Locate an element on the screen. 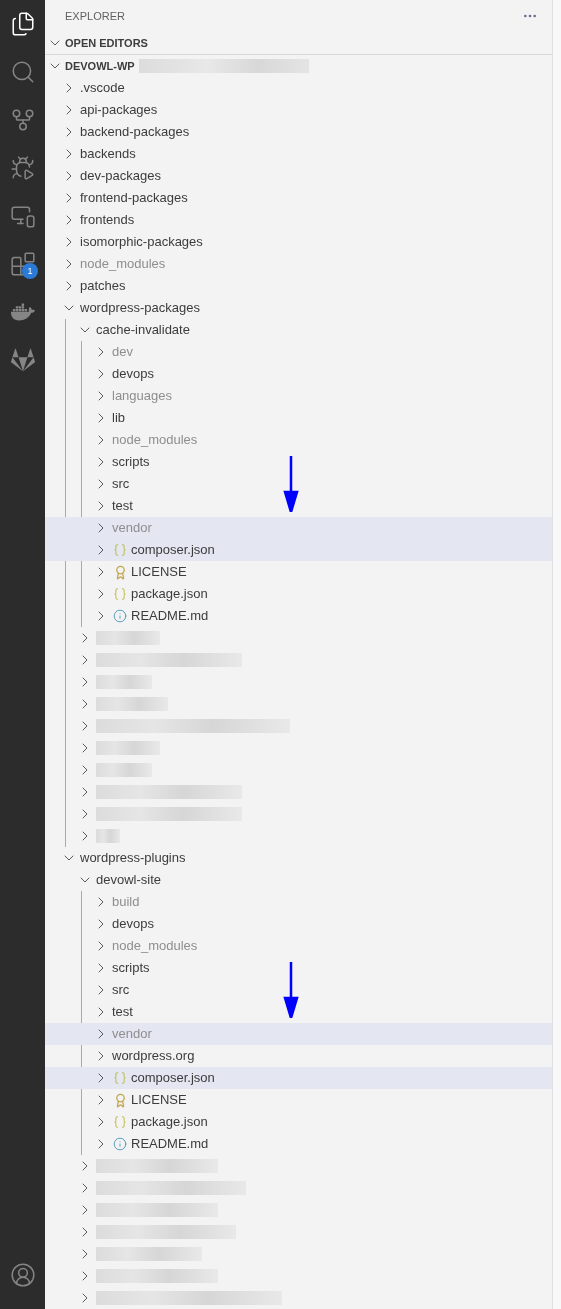  source-control-icon is located at coordinates (22, 120).